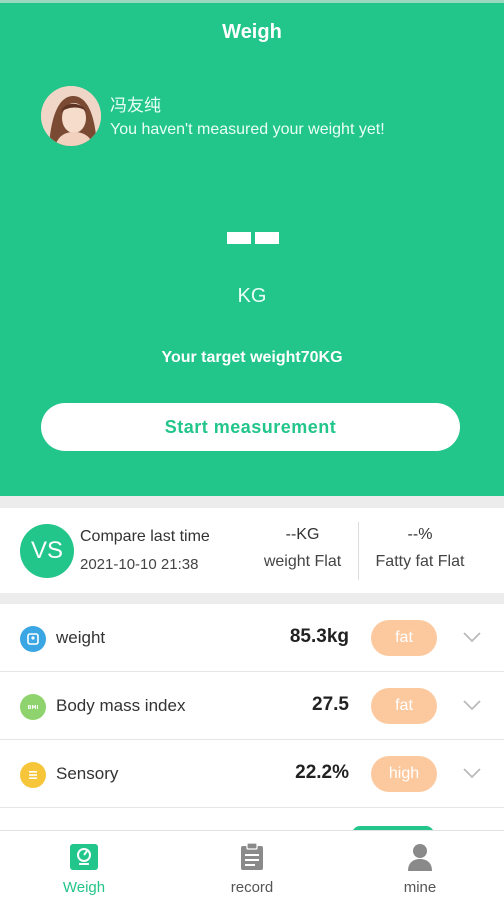 Image resolution: width=504 pixels, height=900 pixels. What do you see at coordinates (84, 857) in the screenshot?
I see `weigh-tab-icon` at bounding box center [84, 857].